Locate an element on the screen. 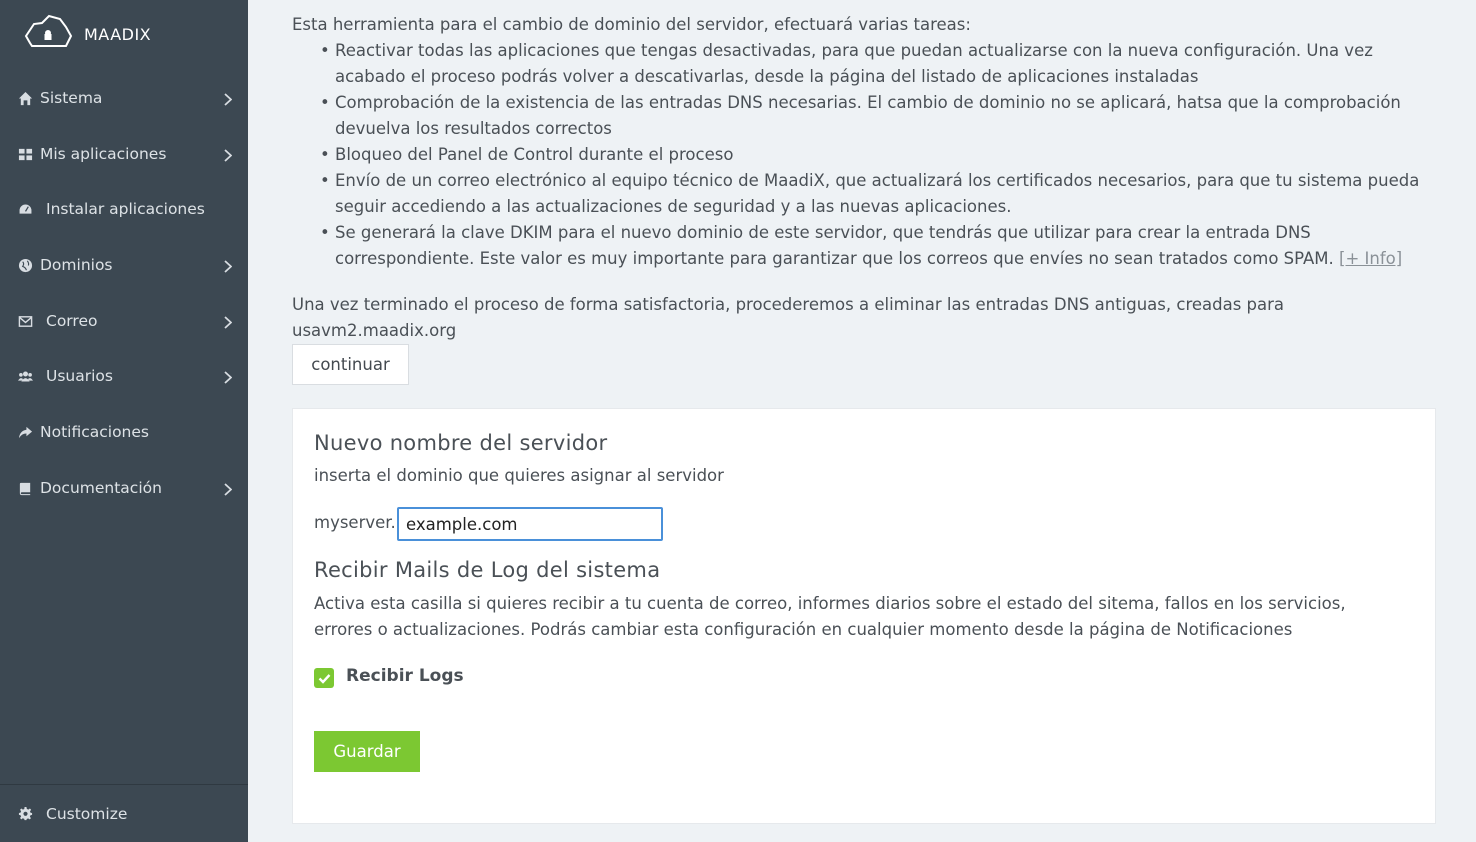 This screenshot has height=842, width=1476. sidebar-item-correo: Correo is located at coordinates (124, 321).